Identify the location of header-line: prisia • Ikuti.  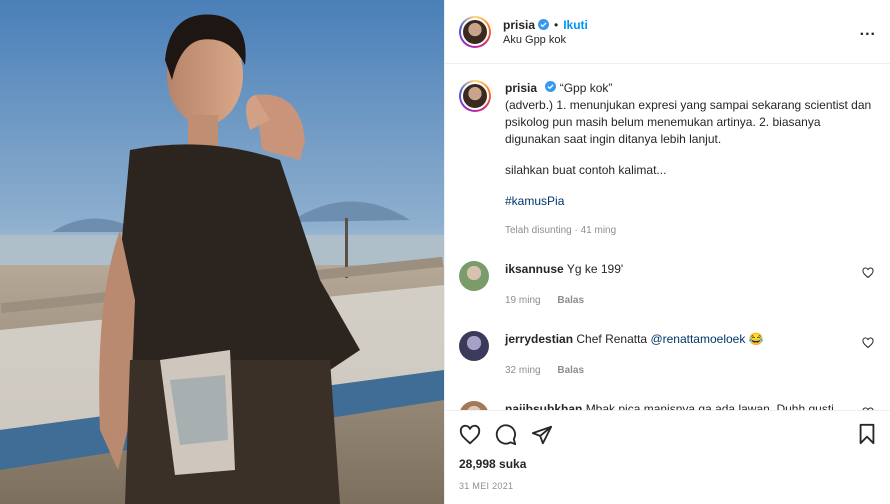
(545, 25).